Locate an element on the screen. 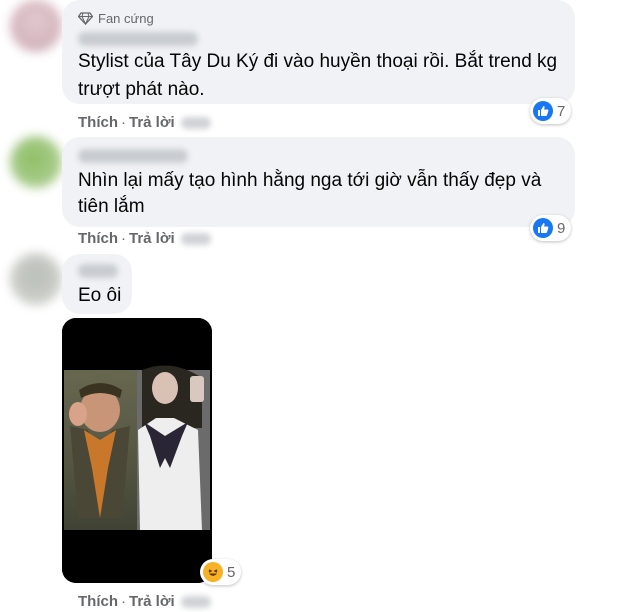  fan-badge: Fan cứng is located at coordinates (116, 18).